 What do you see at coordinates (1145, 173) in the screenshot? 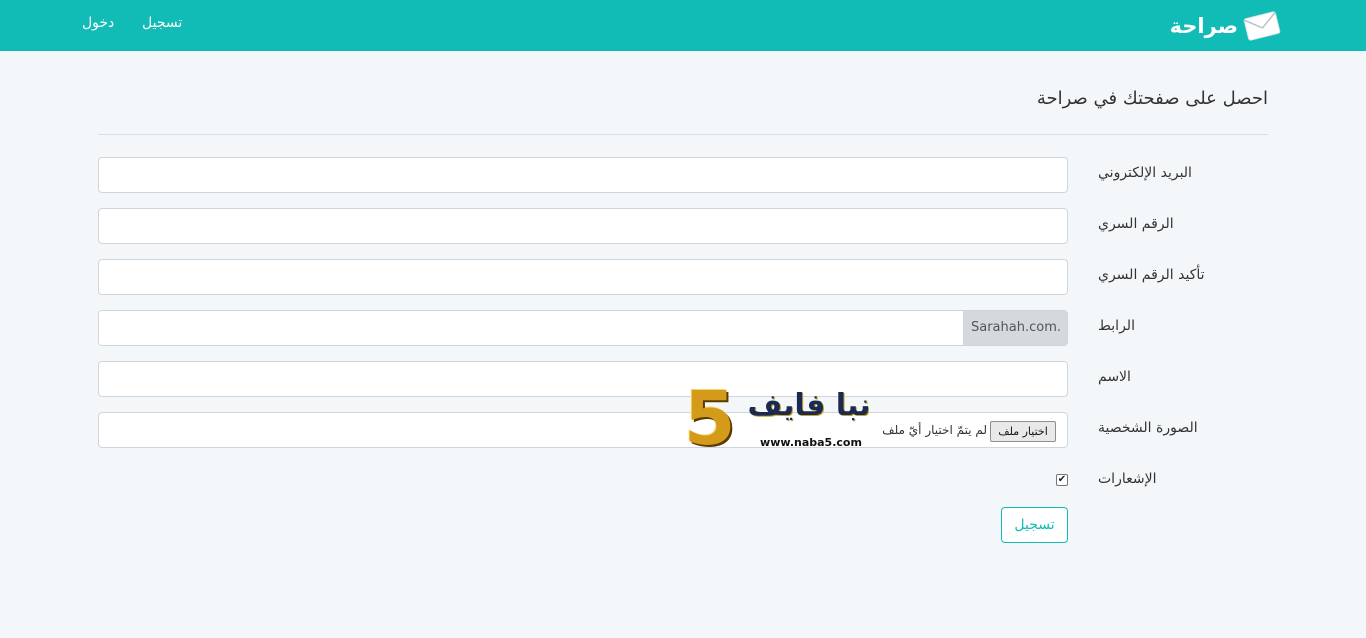
I see `email-label-text: البريد الإلكتروني` at bounding box center [1145, 173].